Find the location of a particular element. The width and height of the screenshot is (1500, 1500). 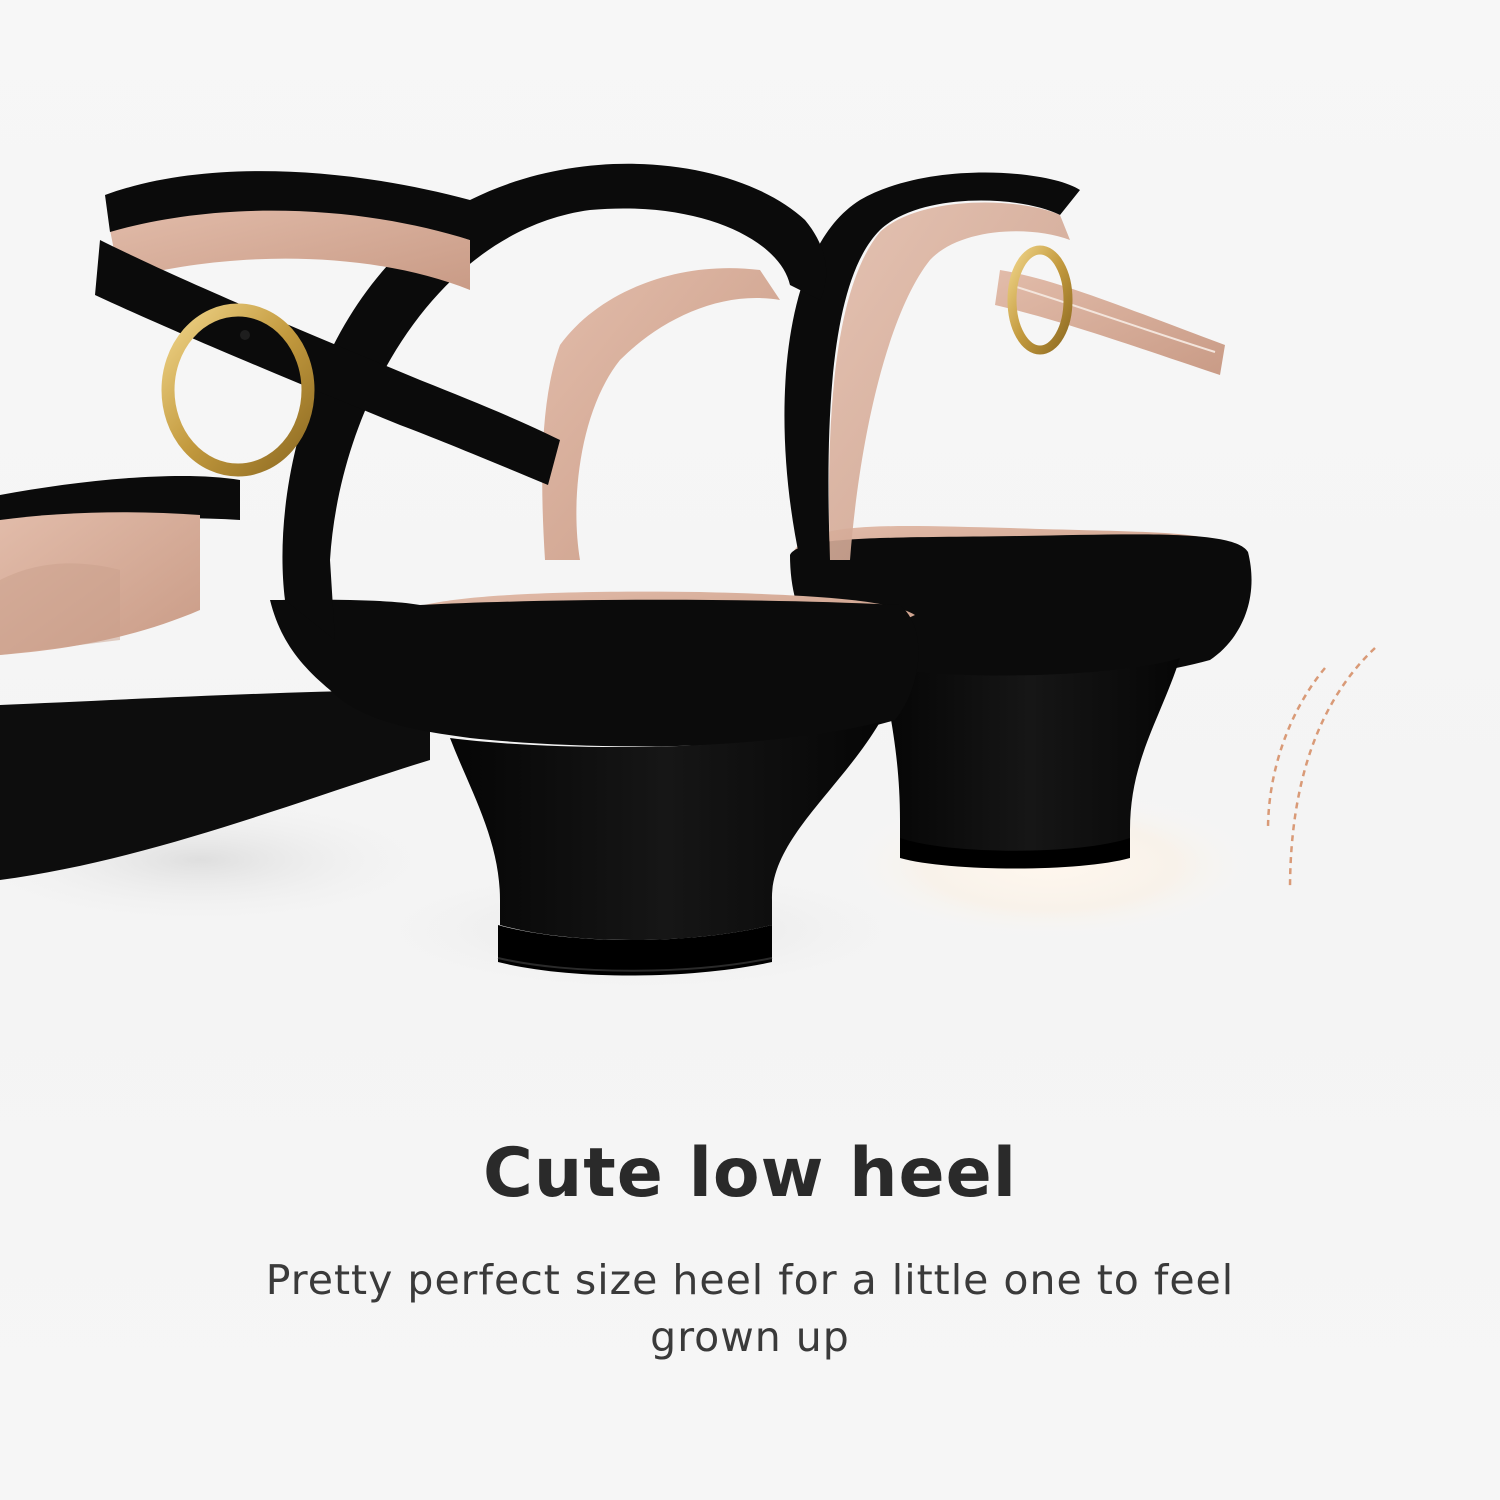

feature-headline: Cute low heel is located at coordinates (750, 1173).